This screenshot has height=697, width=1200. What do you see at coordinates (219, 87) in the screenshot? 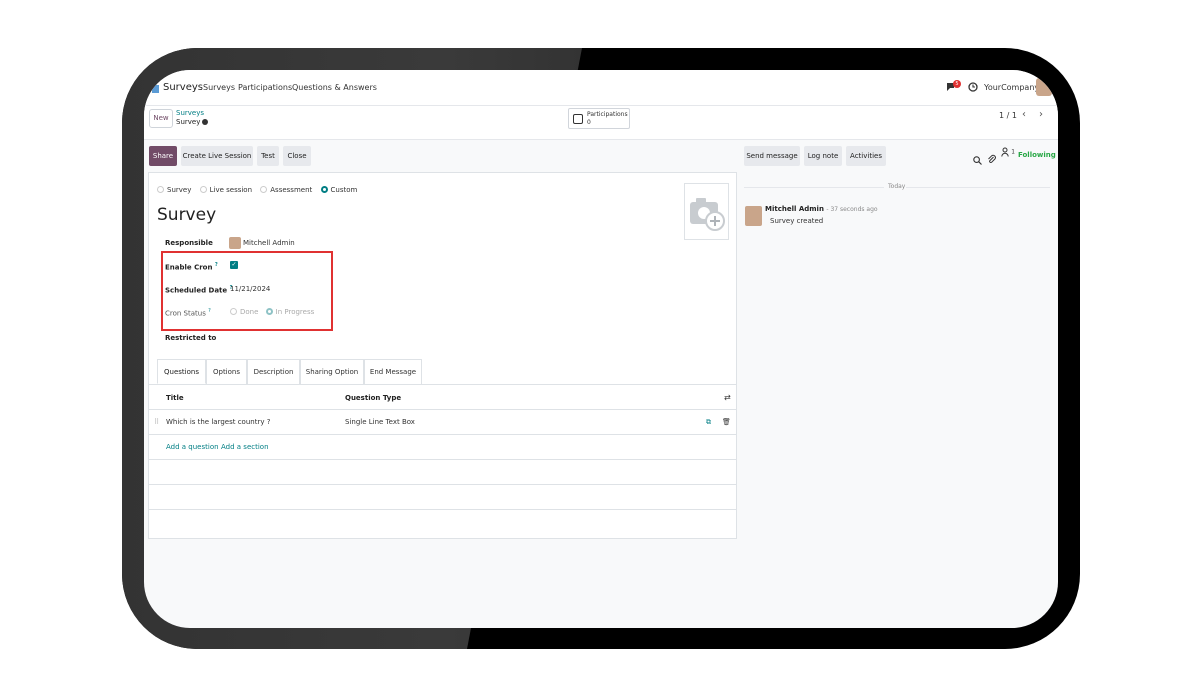
I see `menu-surveys: Surveys` at bounding box center [219, 87].